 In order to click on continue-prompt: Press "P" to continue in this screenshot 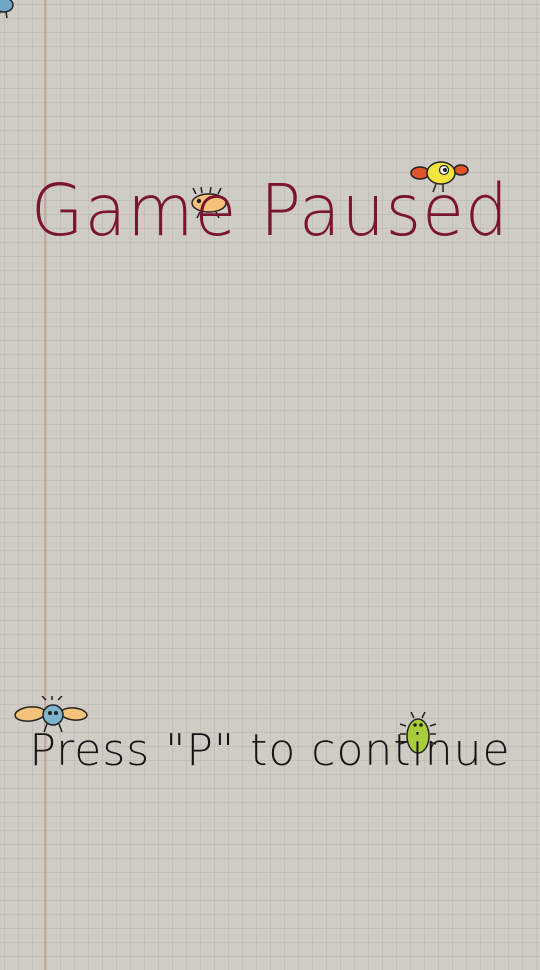, I will do `click(270, 750)`.